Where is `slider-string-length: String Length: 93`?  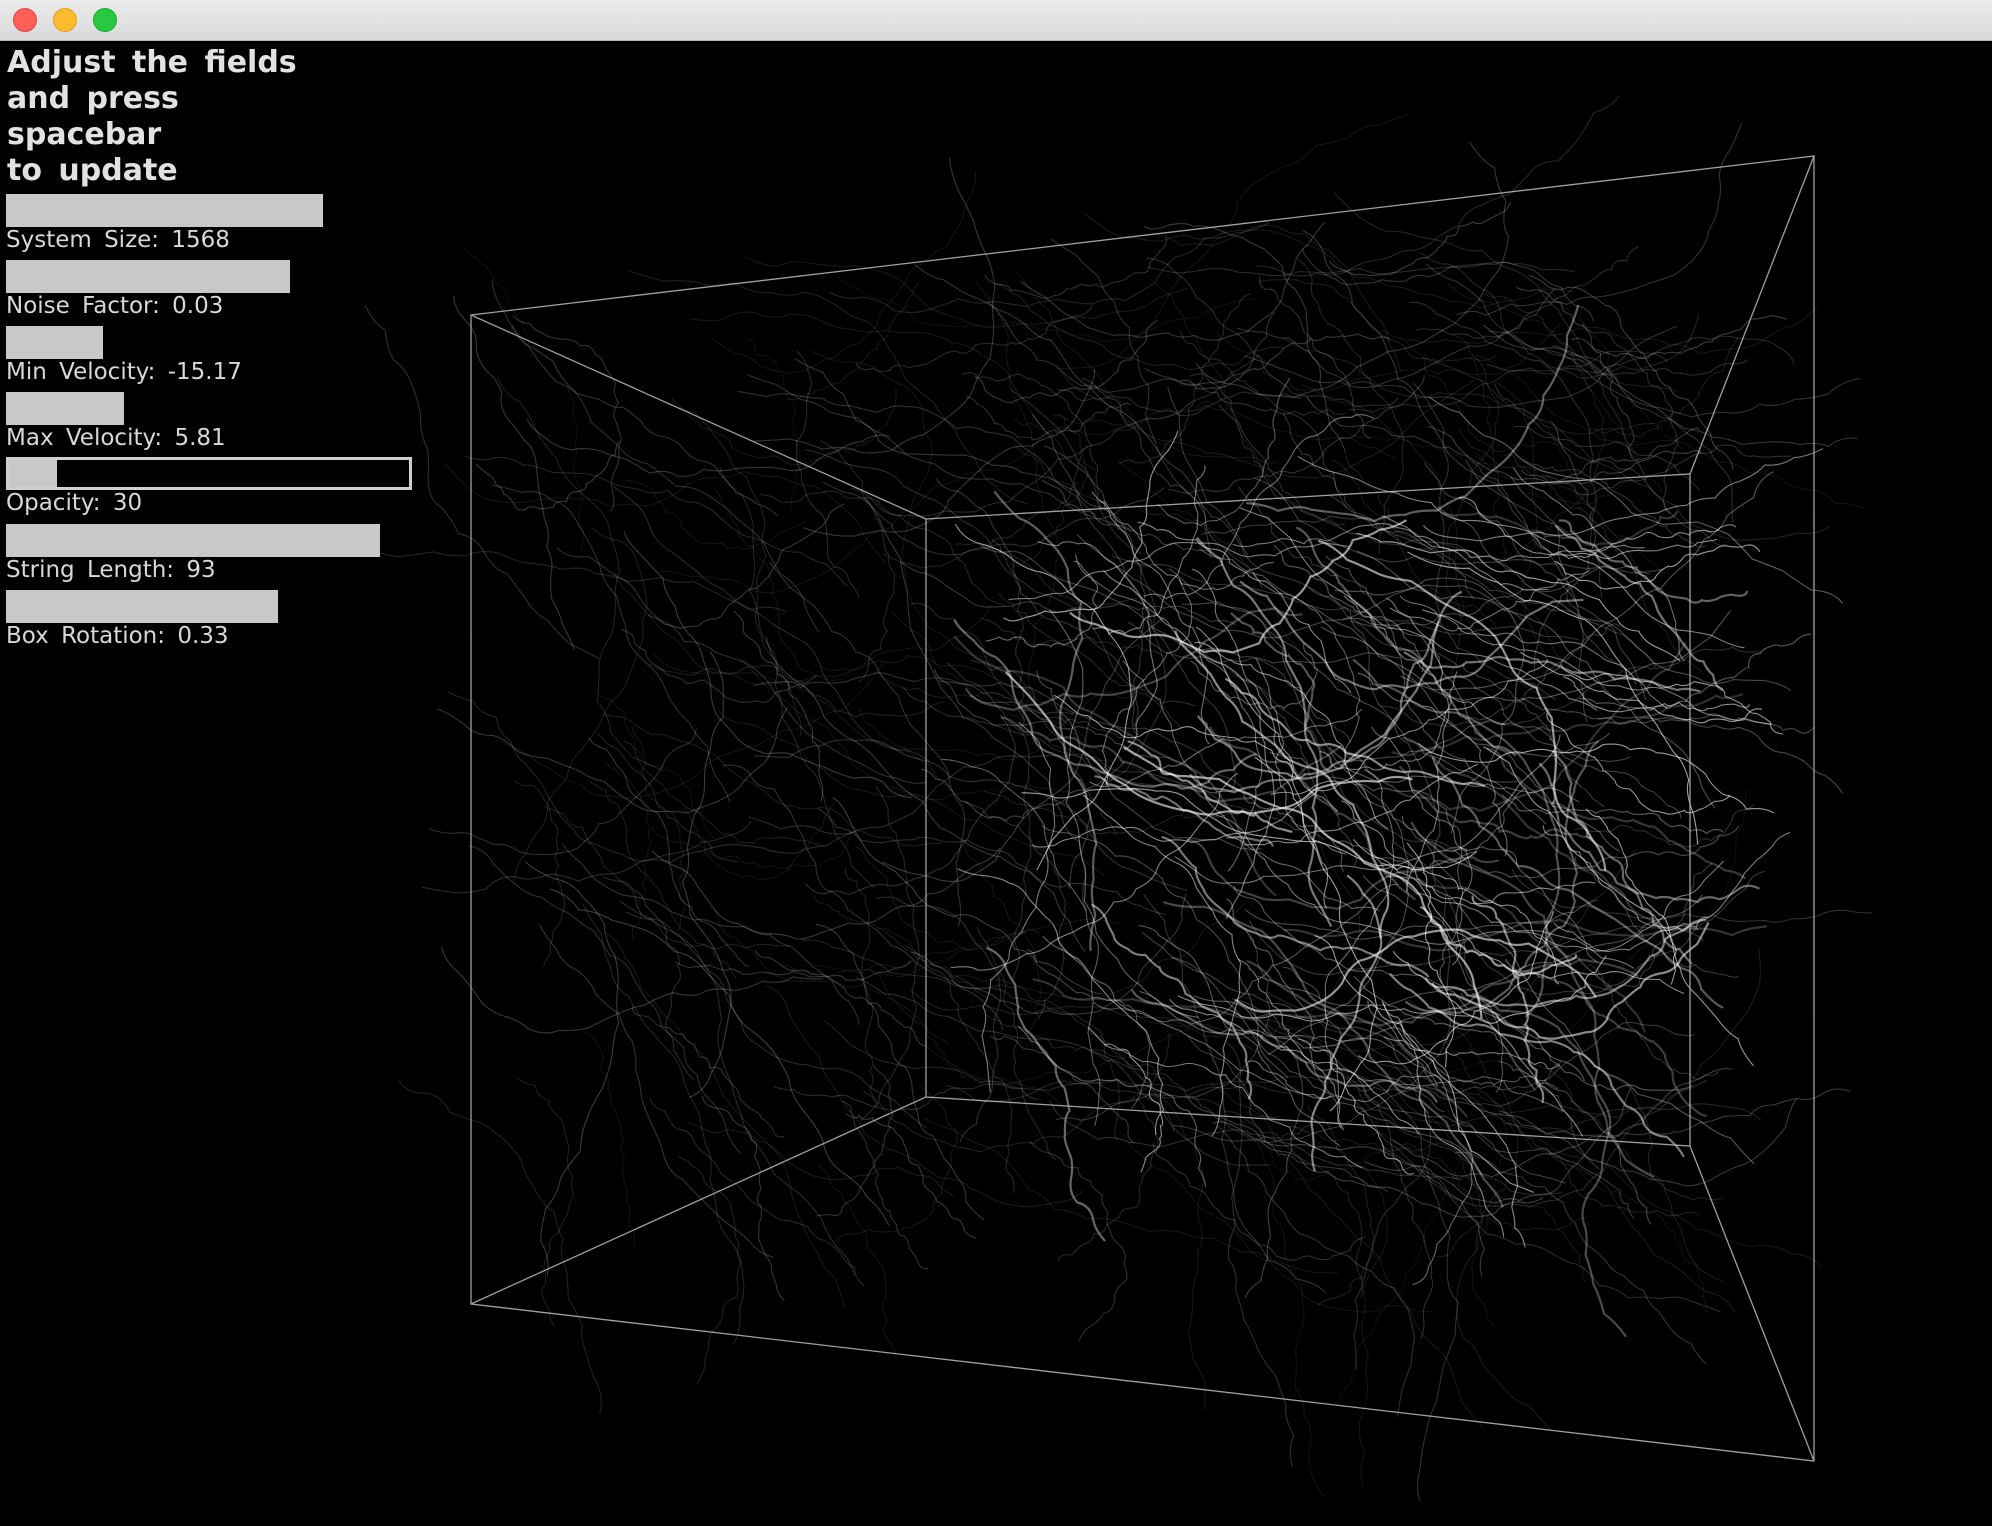 slider-string-length: String Length: 93 is located at coordinates (209, 554).